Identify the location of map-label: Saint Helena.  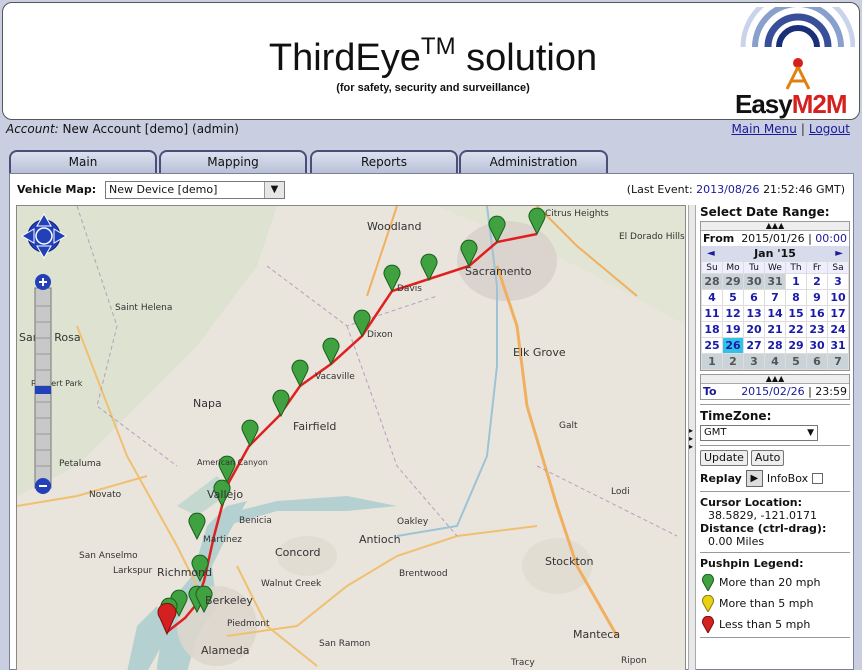
(143, 308).